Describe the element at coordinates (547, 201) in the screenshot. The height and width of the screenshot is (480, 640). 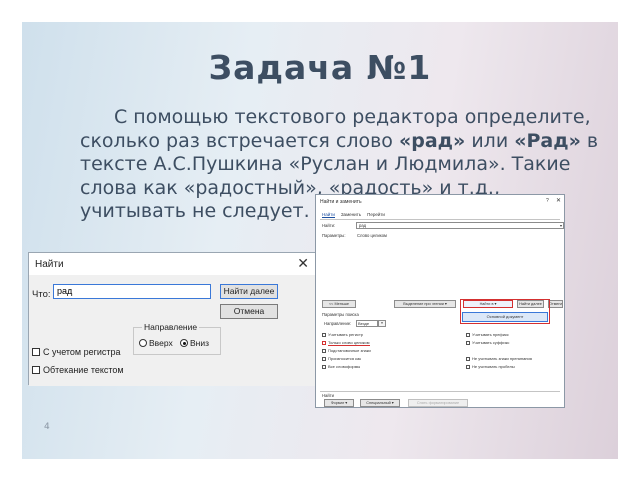
I see `help-icon: ?` at that location.